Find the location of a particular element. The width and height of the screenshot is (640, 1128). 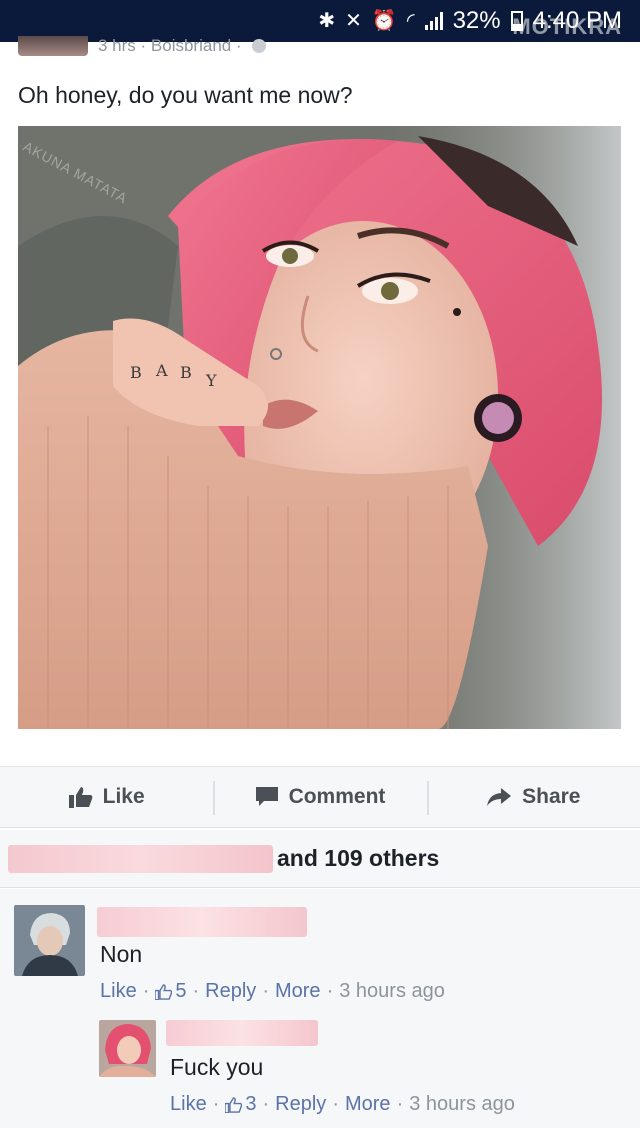

commenter-avatar is located at coordinates (49, 940).